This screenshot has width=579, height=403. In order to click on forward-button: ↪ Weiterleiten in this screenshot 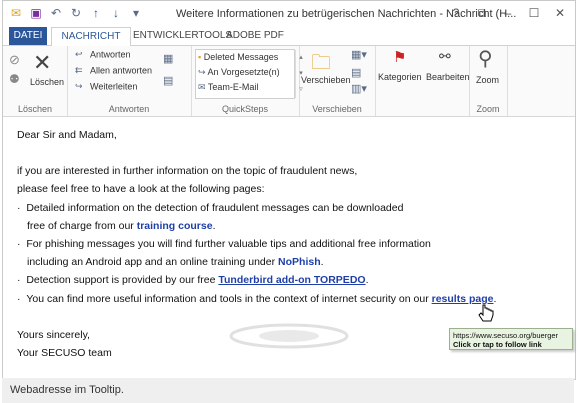, I will do `click(106, 87)`.